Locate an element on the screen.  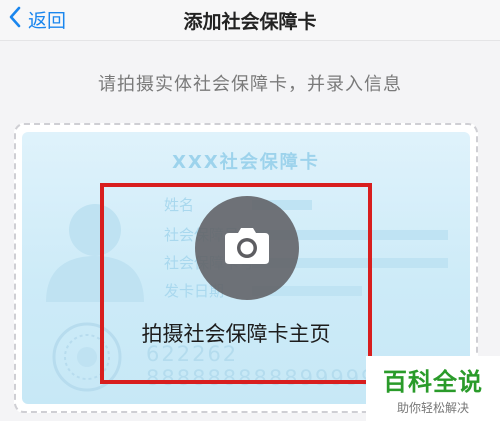
page-title: 添加社会保障卡 is located at coordinates (250, 22).